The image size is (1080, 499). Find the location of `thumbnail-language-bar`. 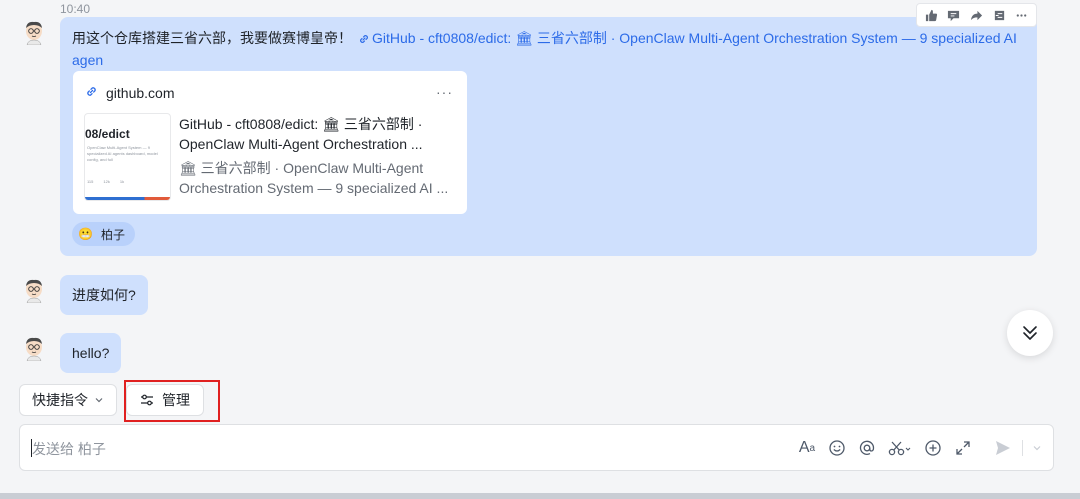

thumbnail-language-bar is located at coordinates (127, 198).